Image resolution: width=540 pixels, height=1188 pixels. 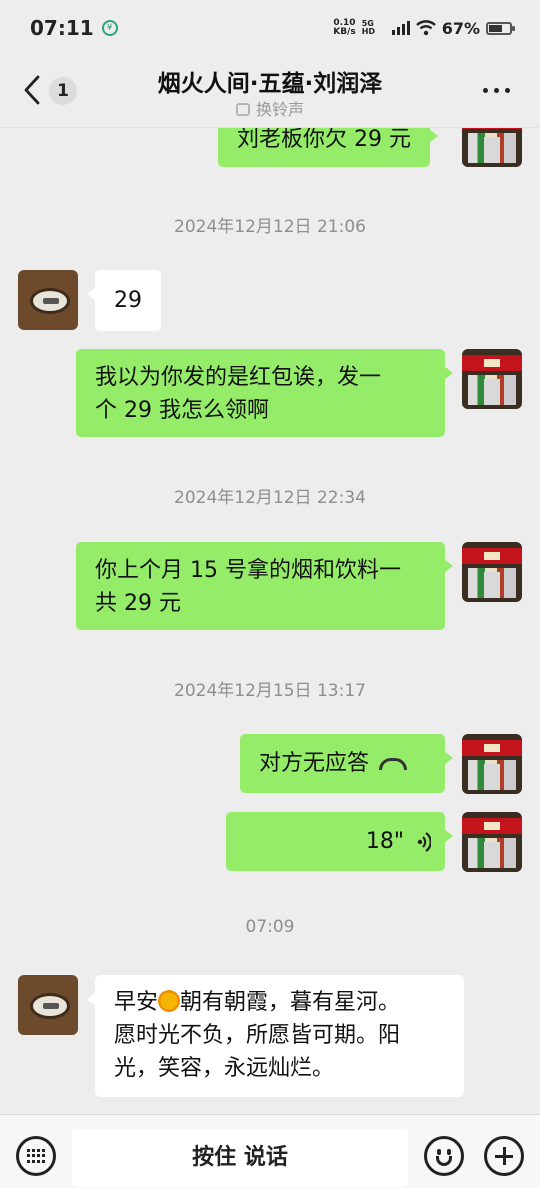 I want to click on message-text-line: 你上个月 15 号拿的烟和饮料一, so click(x=248, y=570).